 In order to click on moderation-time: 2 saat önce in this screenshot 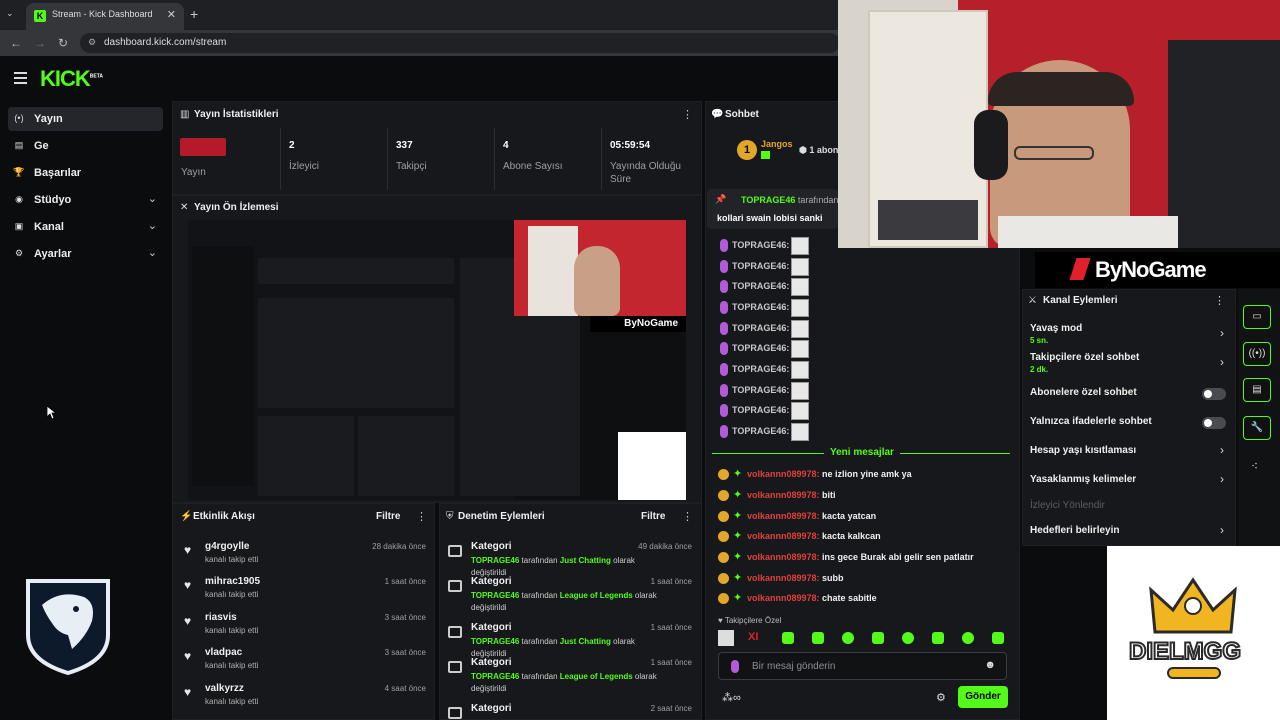, I will do `click(671, 708)`.